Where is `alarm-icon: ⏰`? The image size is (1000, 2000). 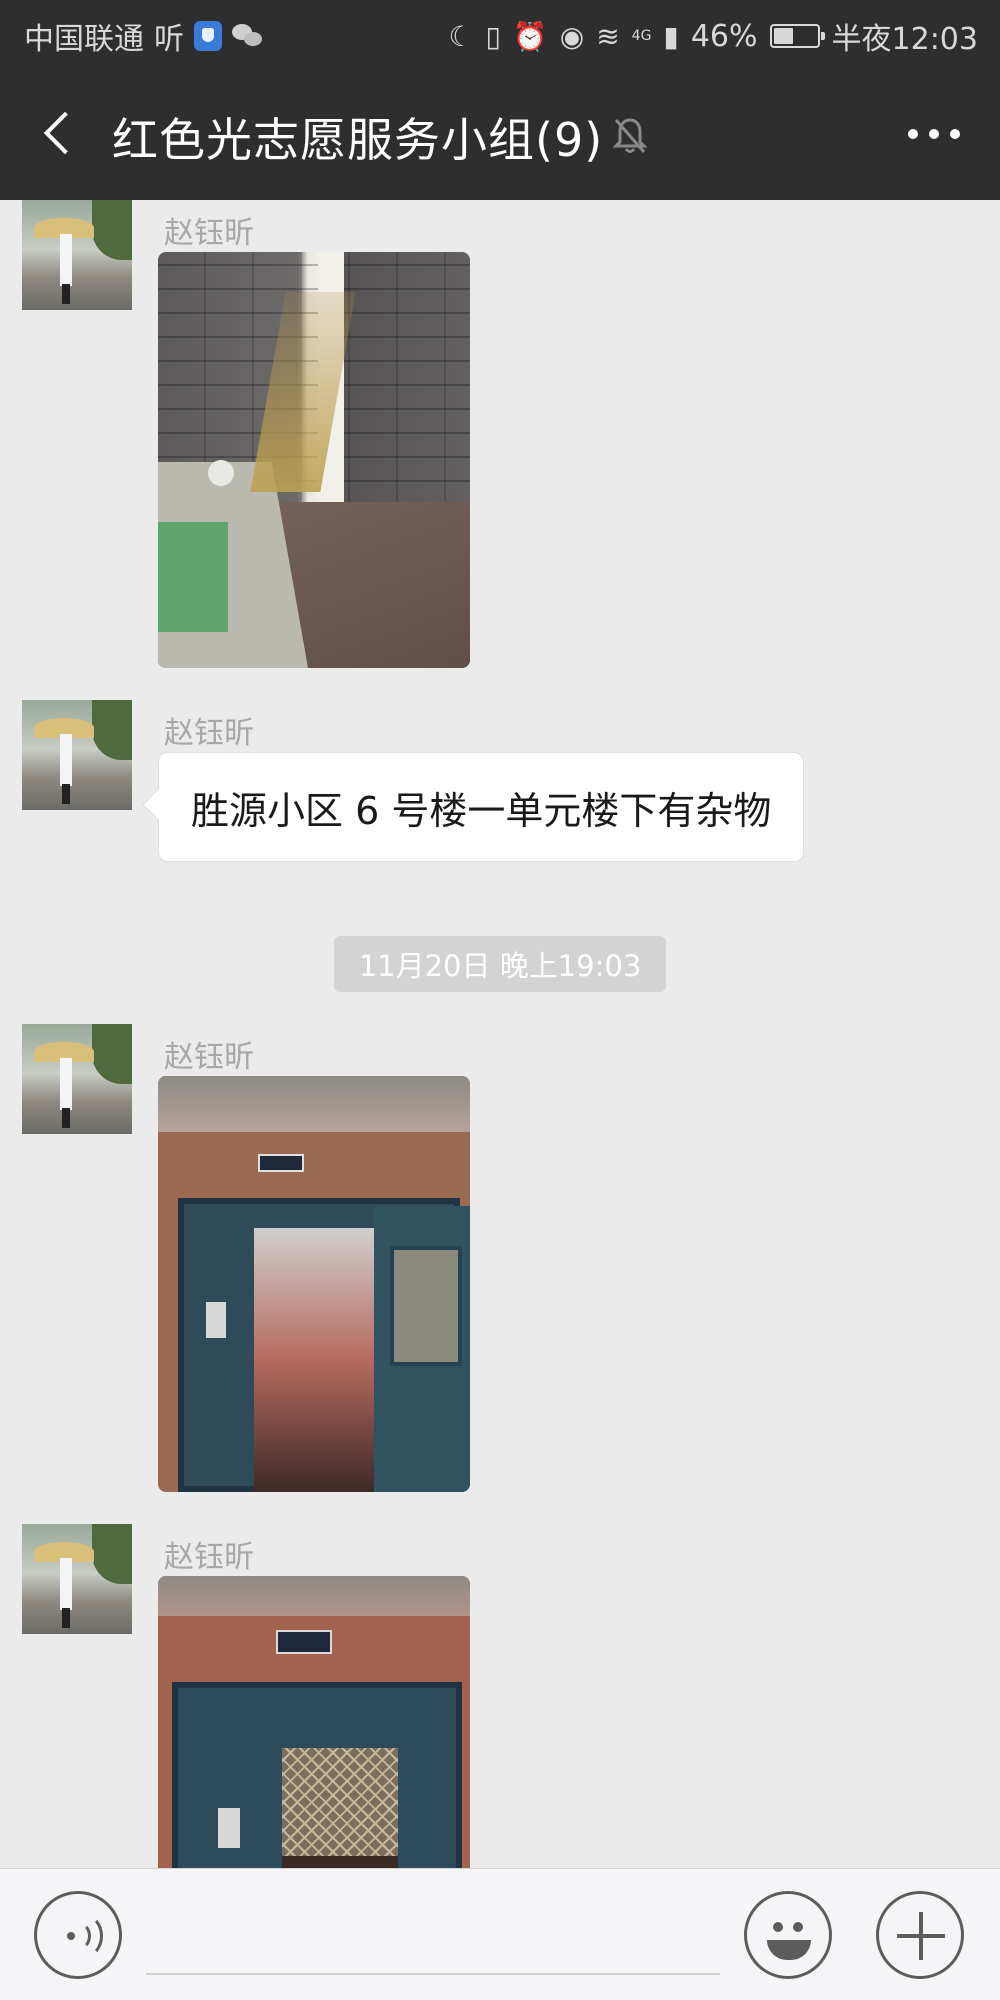 alarm-icon: ⏰ is located at coordinates (530, 36).